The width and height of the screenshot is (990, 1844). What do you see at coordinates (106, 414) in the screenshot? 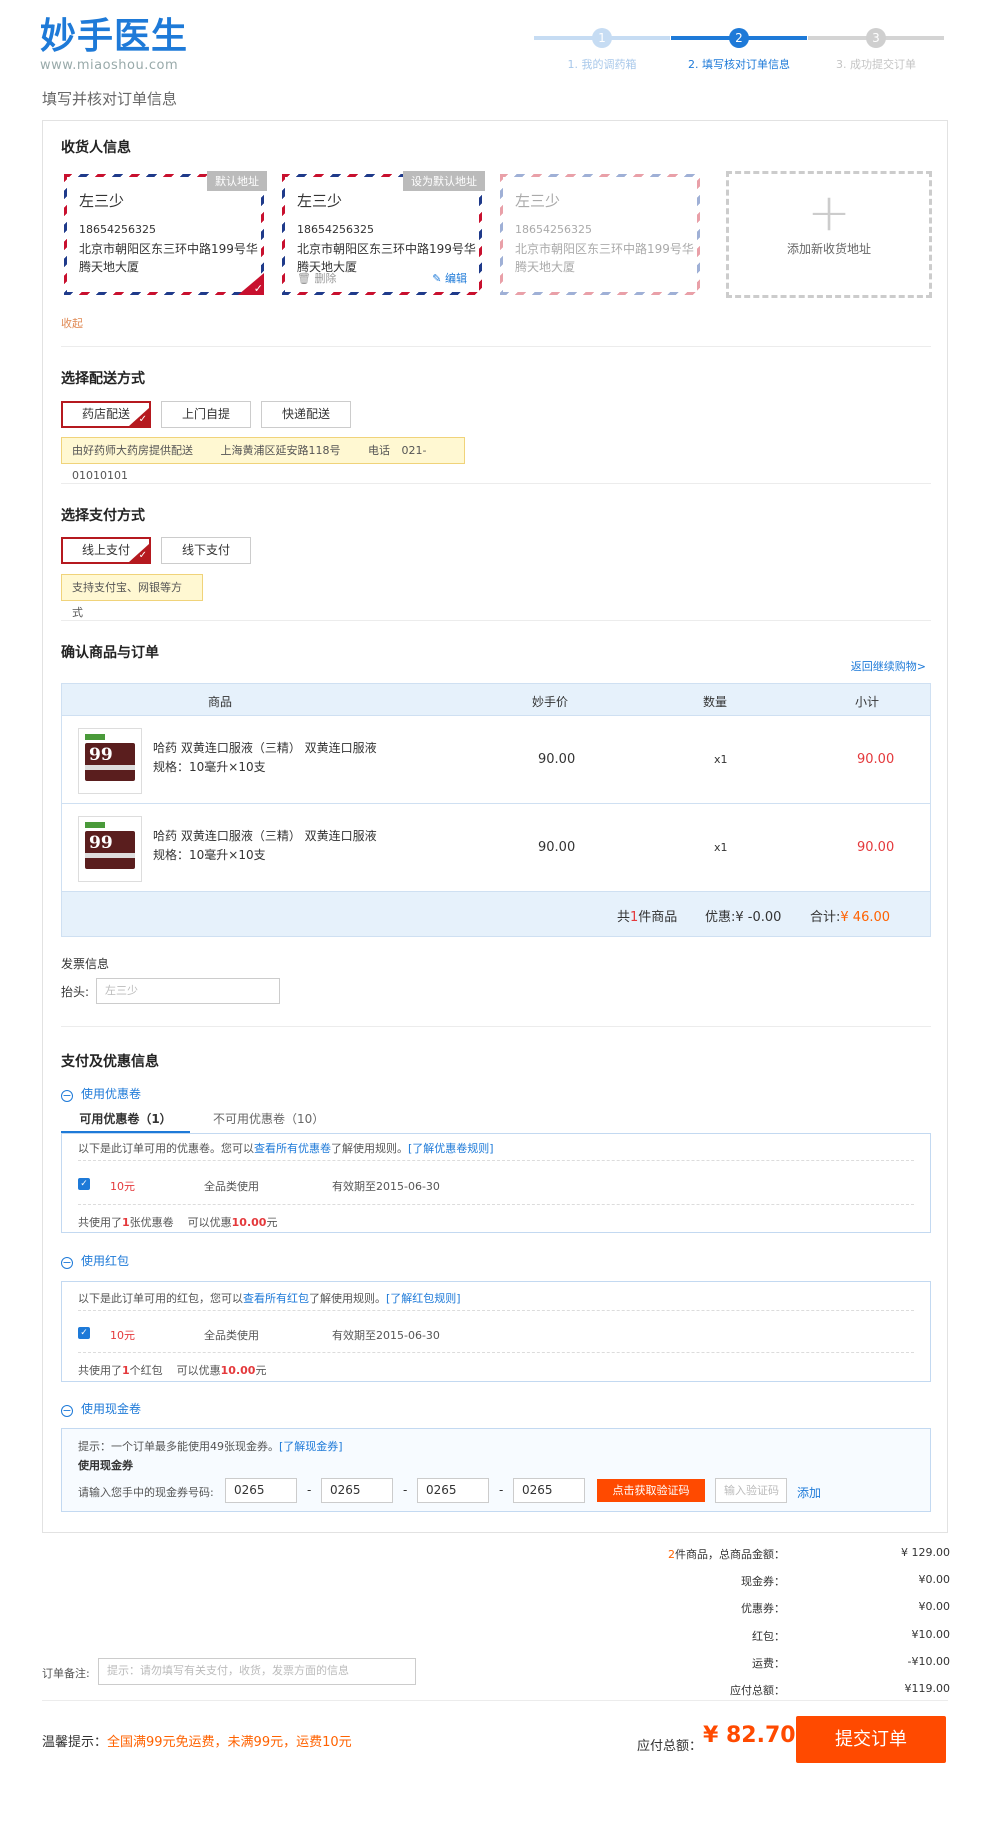
I see `delivery-option-pharmacy: 药店配送 ✓` at bounding box center [106, 414].